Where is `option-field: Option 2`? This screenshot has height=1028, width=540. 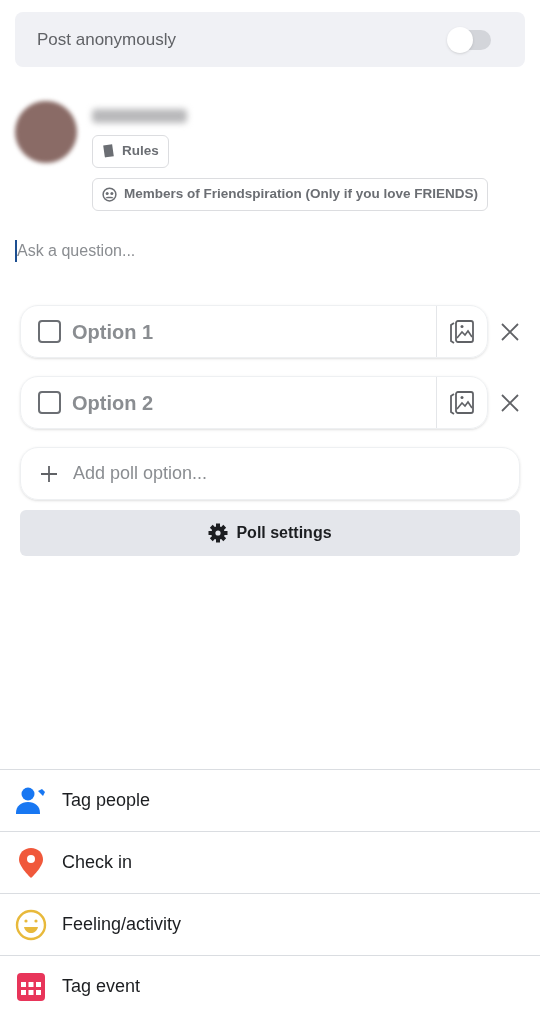 option-field: Option 2 is located at coordinates (254, 402).